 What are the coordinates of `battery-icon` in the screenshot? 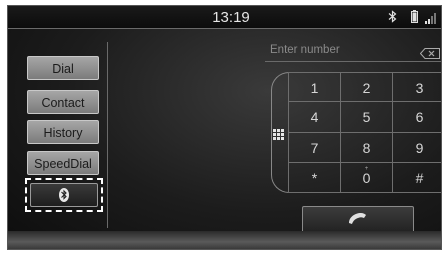 It's located at (414, 19).